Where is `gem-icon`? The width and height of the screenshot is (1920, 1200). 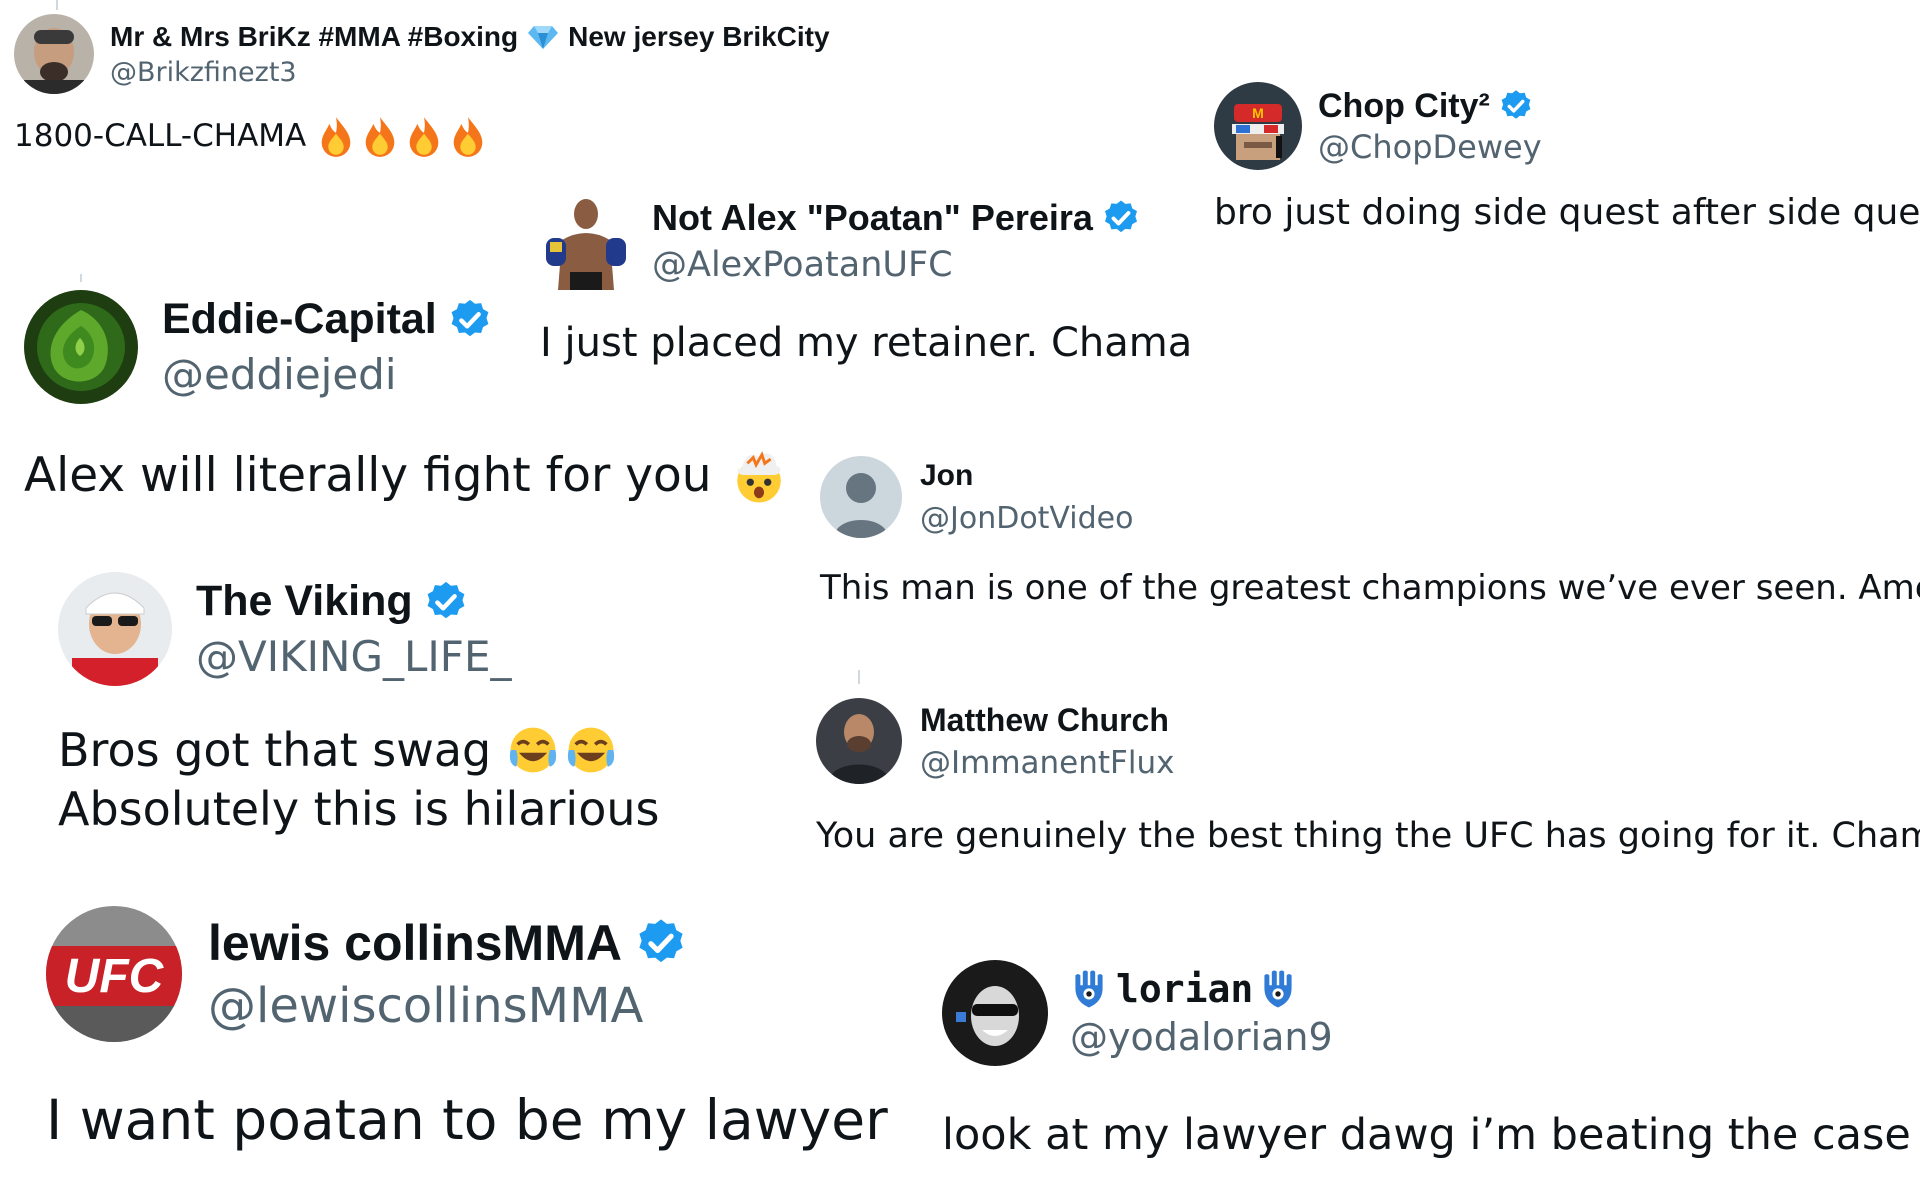
gem-icon is located at coordinates (543, 37).